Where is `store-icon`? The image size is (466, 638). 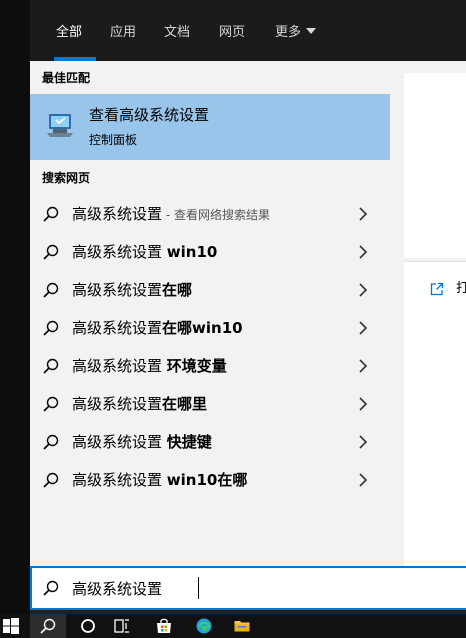 store-icon is located at coordinates (164, 625).